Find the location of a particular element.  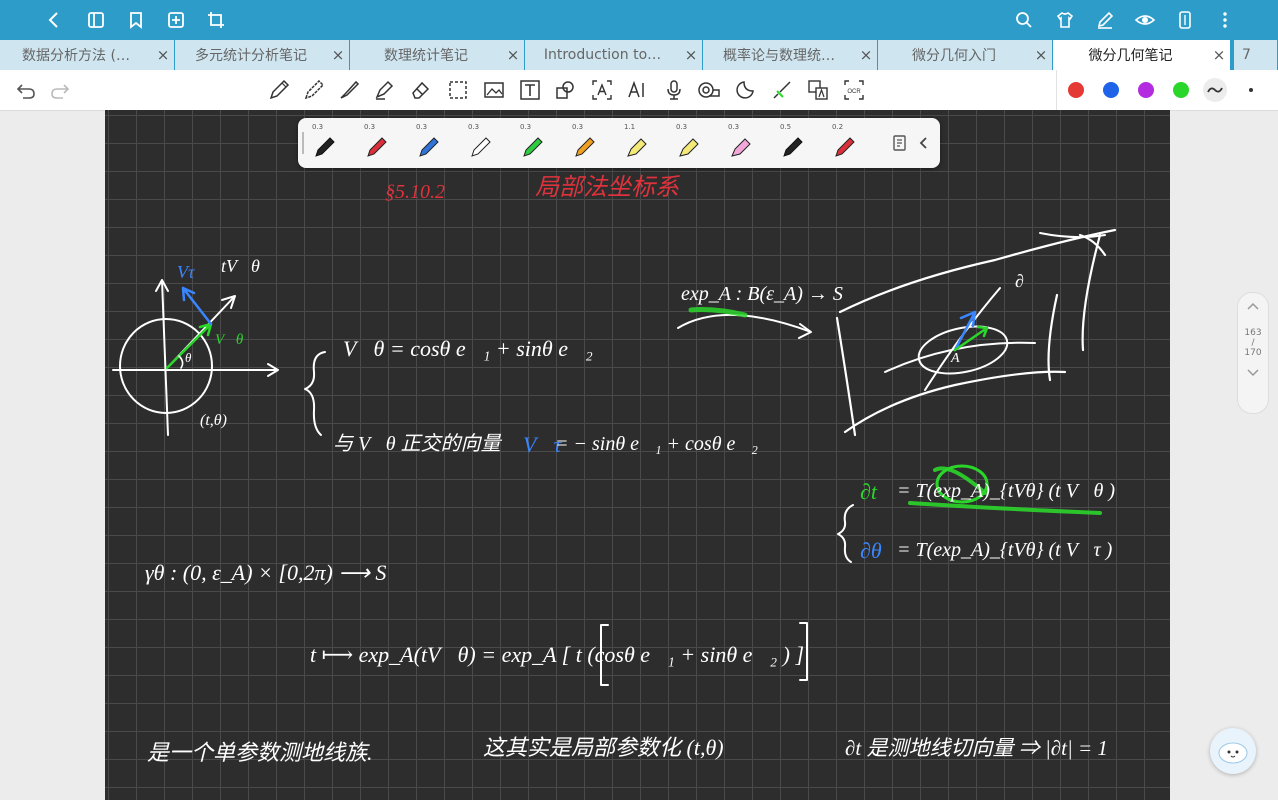

highlighter-tool-icon is located at coordinates (384, 90).